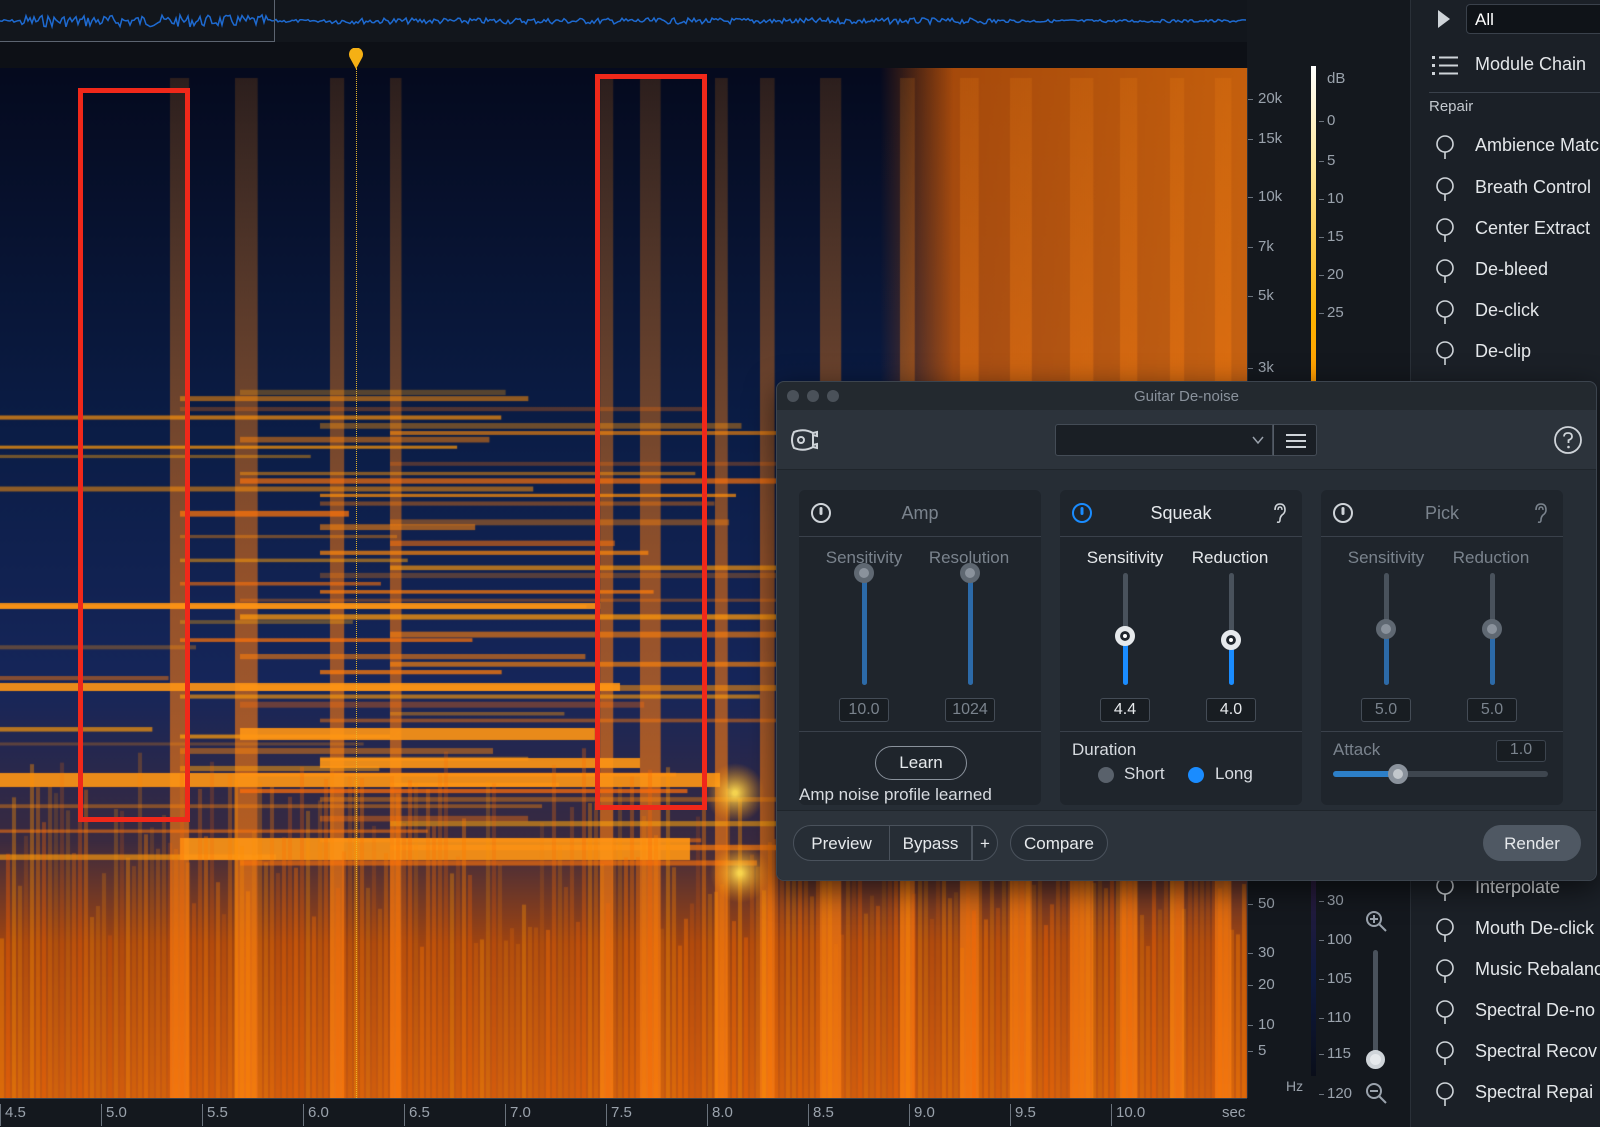  What do you see at coordinates (1442, 513) in the screenshot?
I see `pick-panel-header: Pick` at bounding box center [1442, 513].